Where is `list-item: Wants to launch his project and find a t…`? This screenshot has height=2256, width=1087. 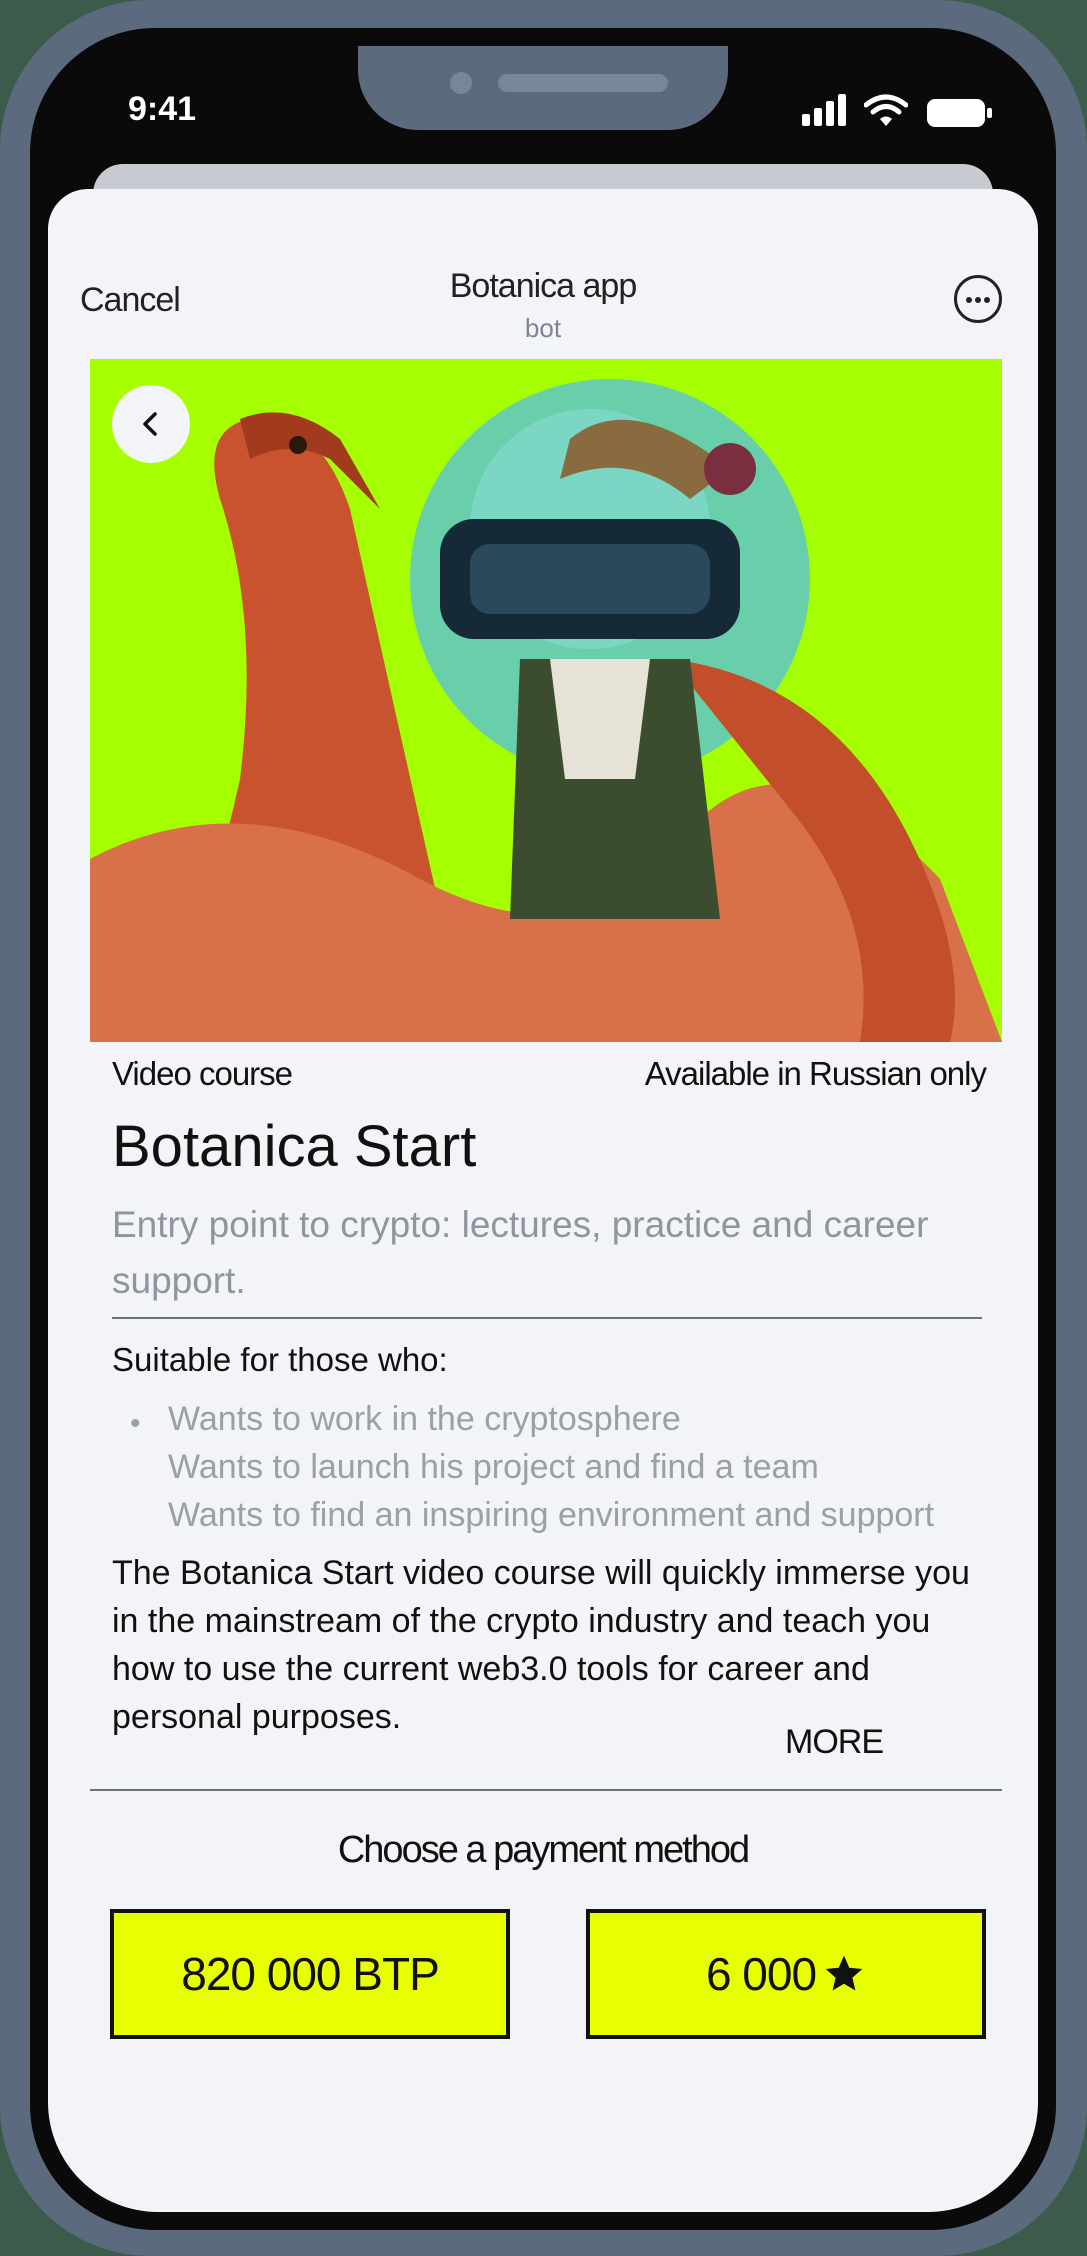 list-item: Wants to launch his project and find a t… is located at coordinates (493, 1467).